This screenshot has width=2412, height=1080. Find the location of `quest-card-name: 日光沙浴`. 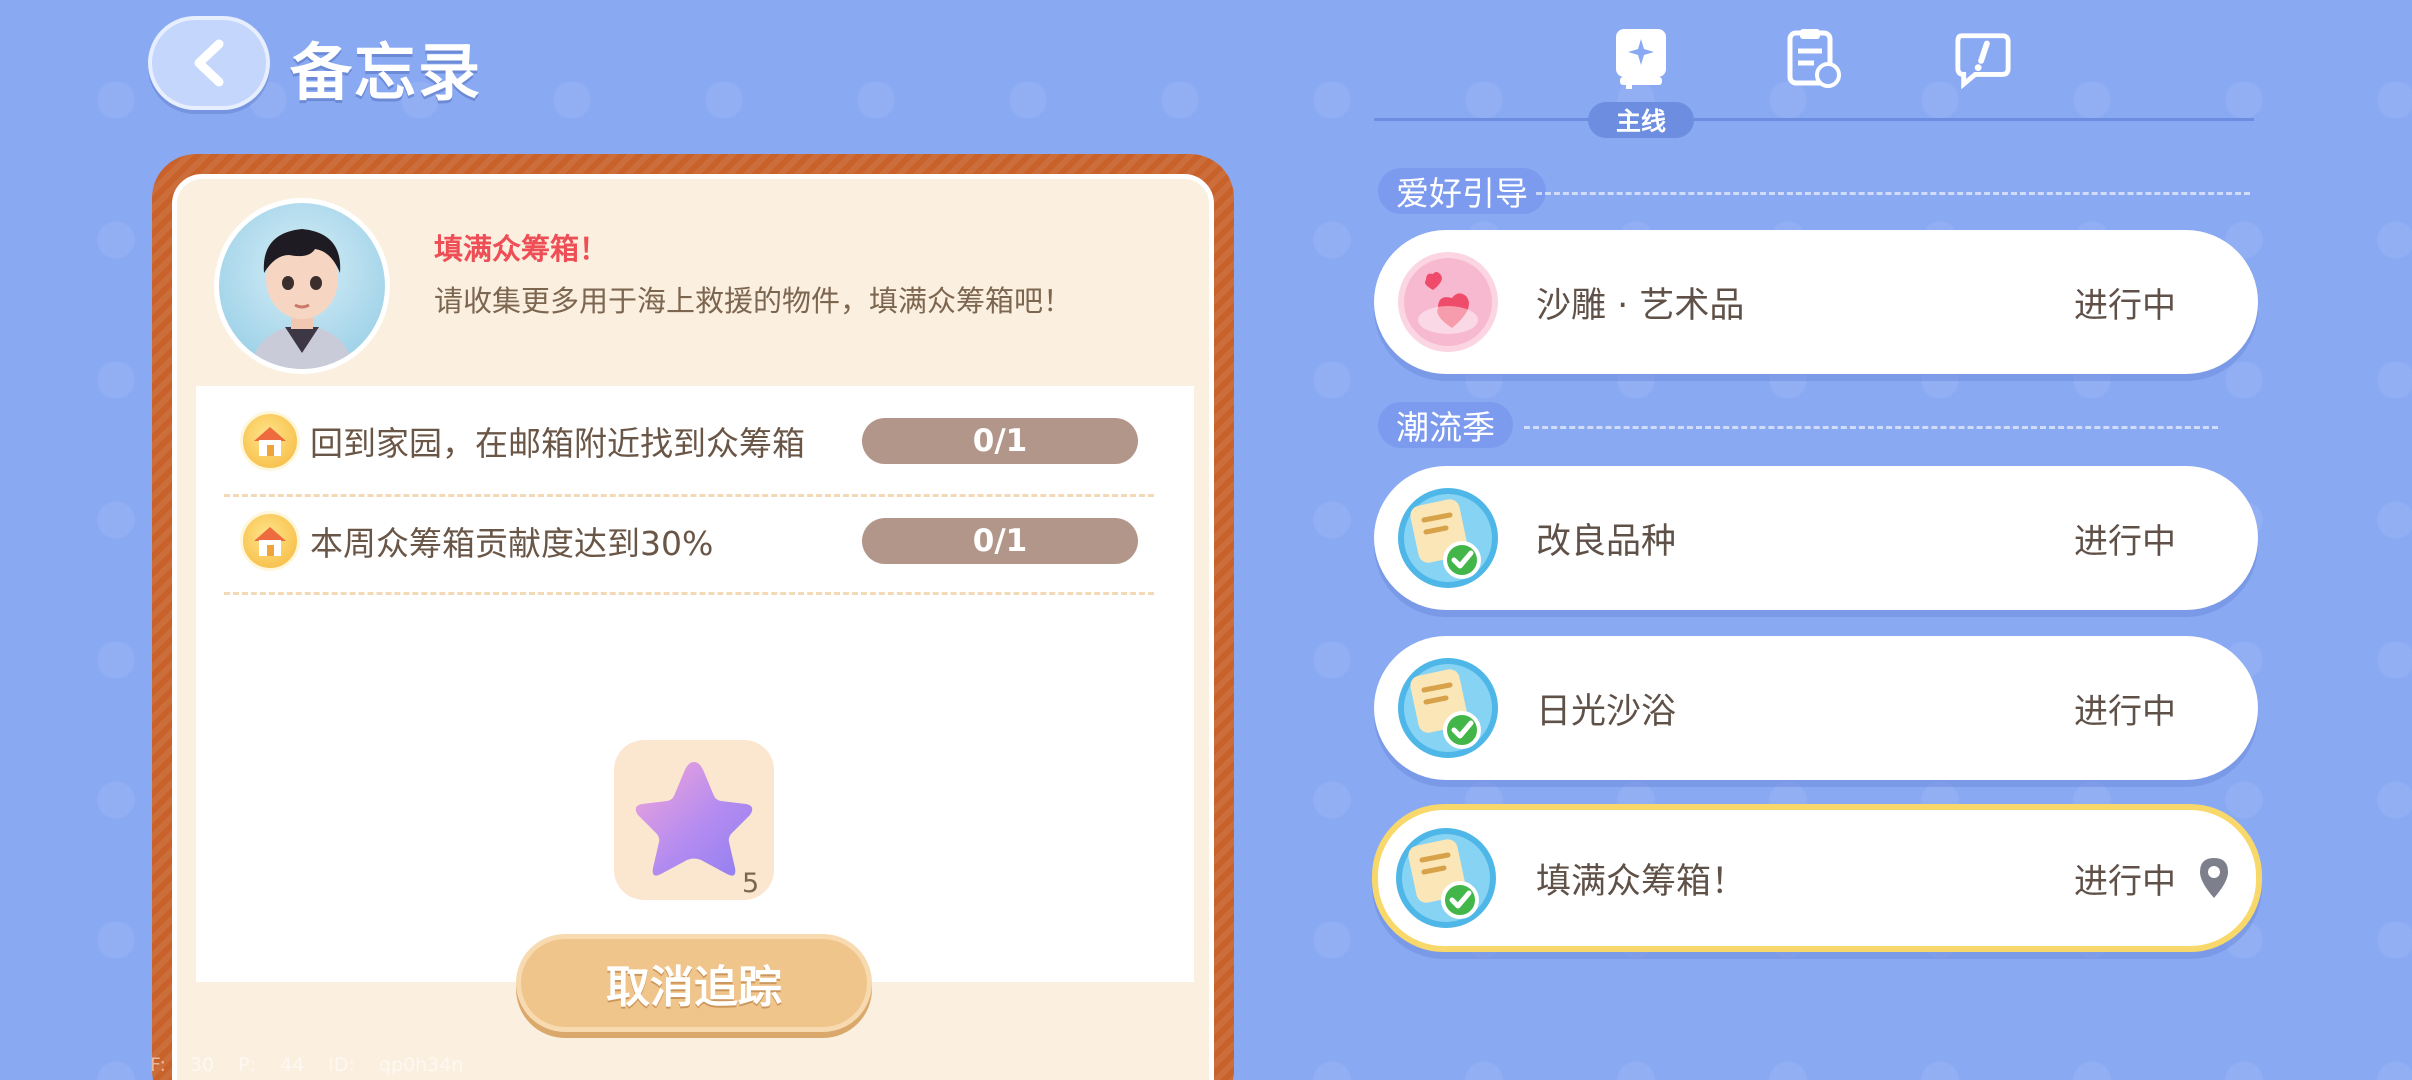

quest-card-name: 日光沙浴 is located at coordinates (1606, 711).